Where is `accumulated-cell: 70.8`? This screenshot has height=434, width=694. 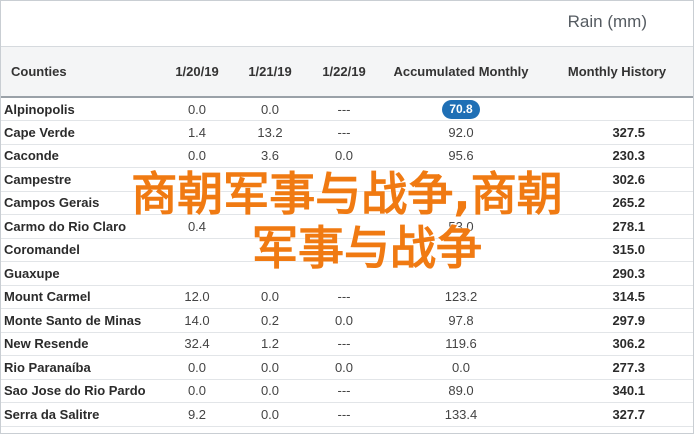 accumulated-cell: 70.8 is located at coordinates (461, 109).